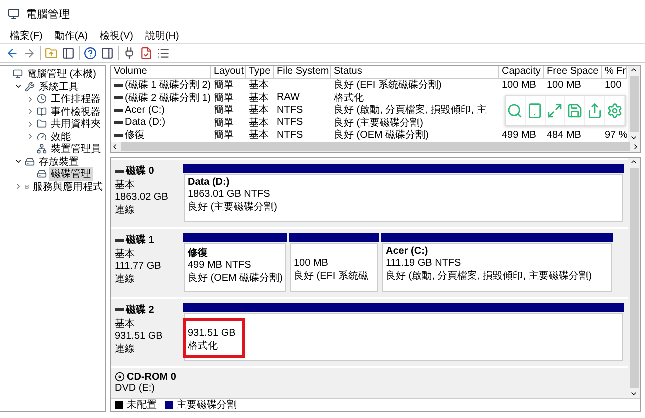 The height and width of the screenshot is (418, 645). Describe the element at coordinates (407, 252) in the screenshot. I see `partition-name: Acer (C:)` at that location.